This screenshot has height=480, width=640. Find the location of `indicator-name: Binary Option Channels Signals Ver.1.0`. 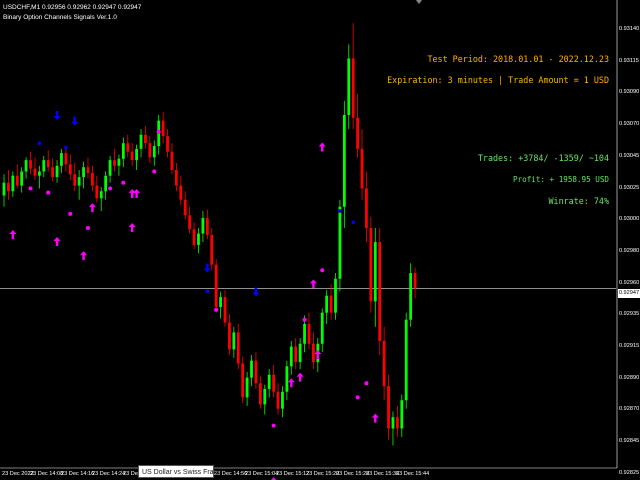

indicator-name: Binary Option Channels Signals Ver.1.0 is located at coordinates (60, 17).